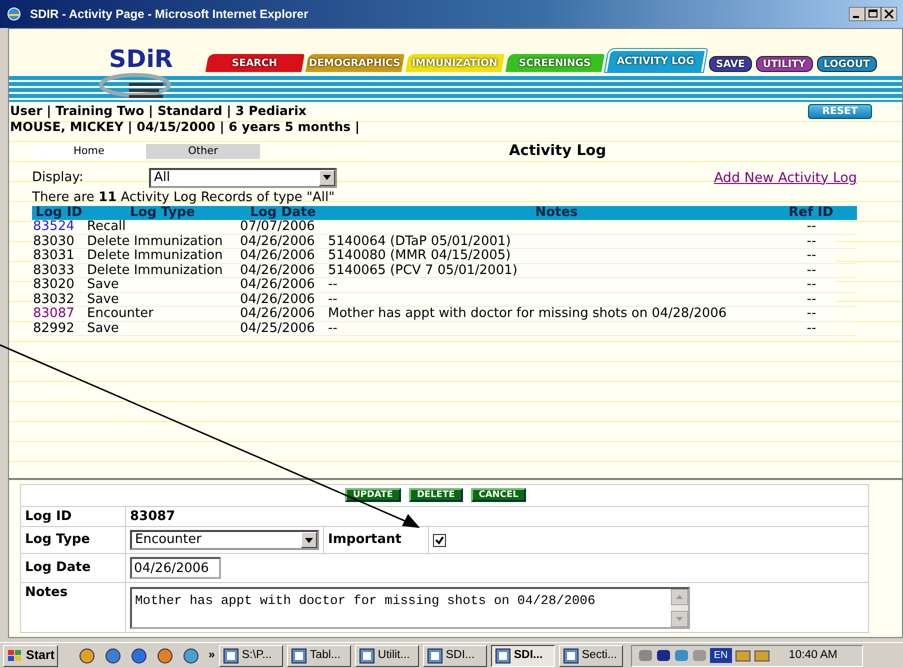 This screenshot has height=668, width=903. Describe the element at coordinates (73, 607) in the screenshot. I see `field-label: Notes` at that location.